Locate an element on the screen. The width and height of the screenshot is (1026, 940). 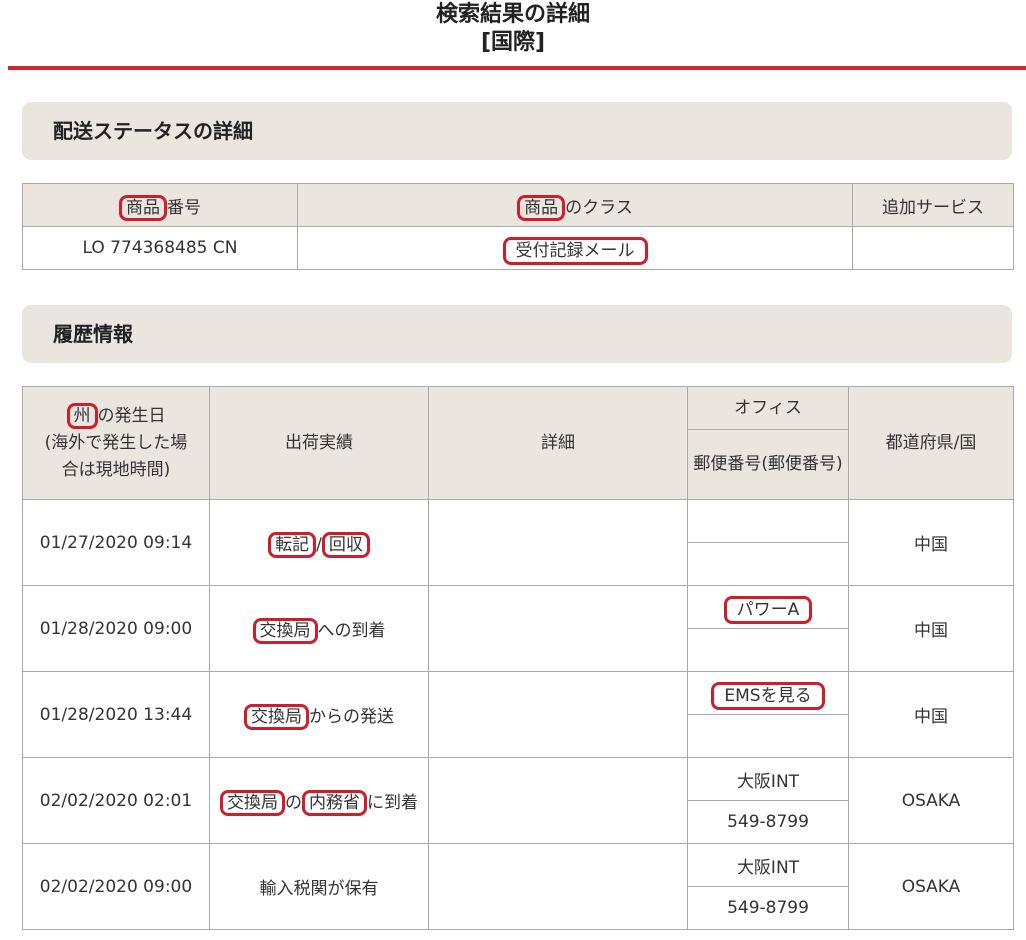
annotation-mark: 内務省 is located at coordinates (334, 803).